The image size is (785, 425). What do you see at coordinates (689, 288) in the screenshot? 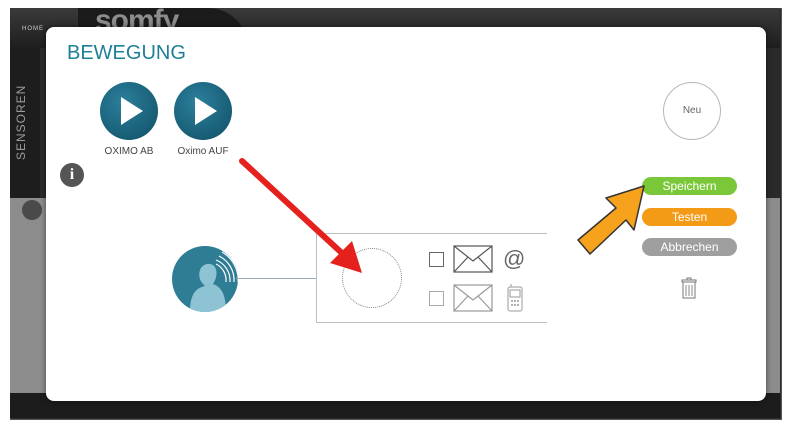
I see `trash-icon` at bounding box center [689, 288].